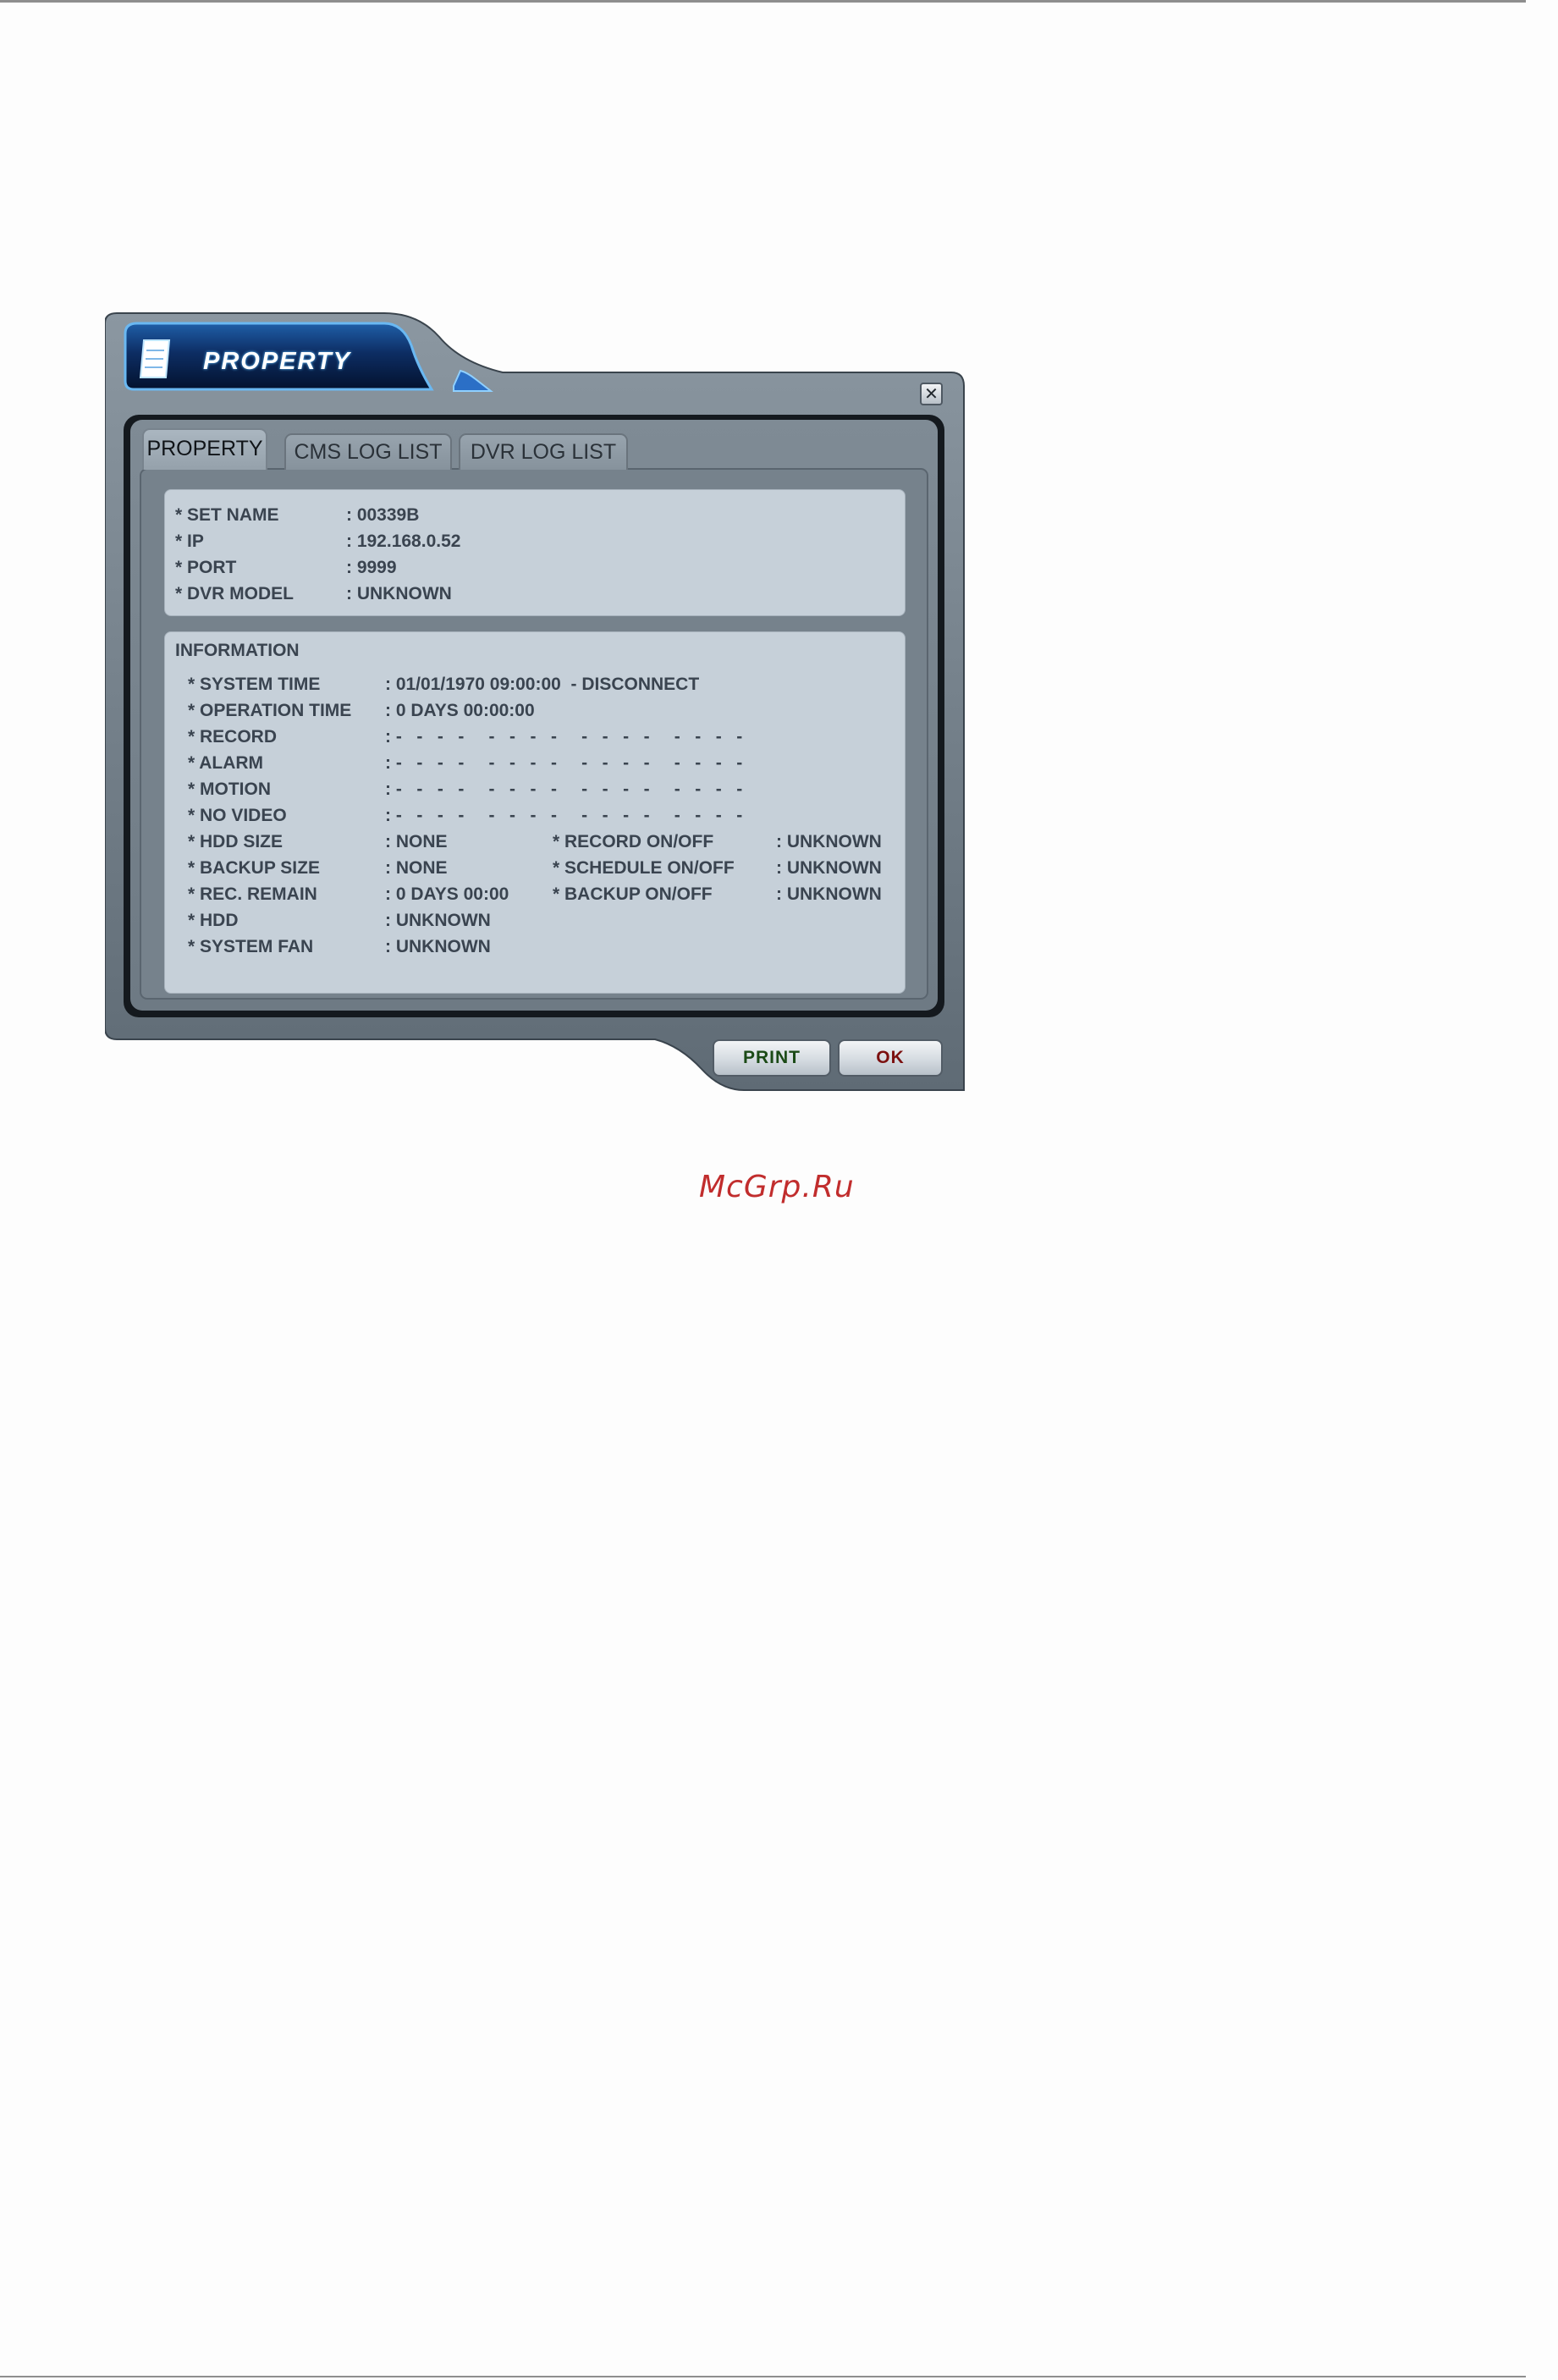 This screenshot has width=1558, height=2380. Describe the element at coordinates (227, 515) in the screenshot. I see `set-name-label: * SET NAME` at that location.